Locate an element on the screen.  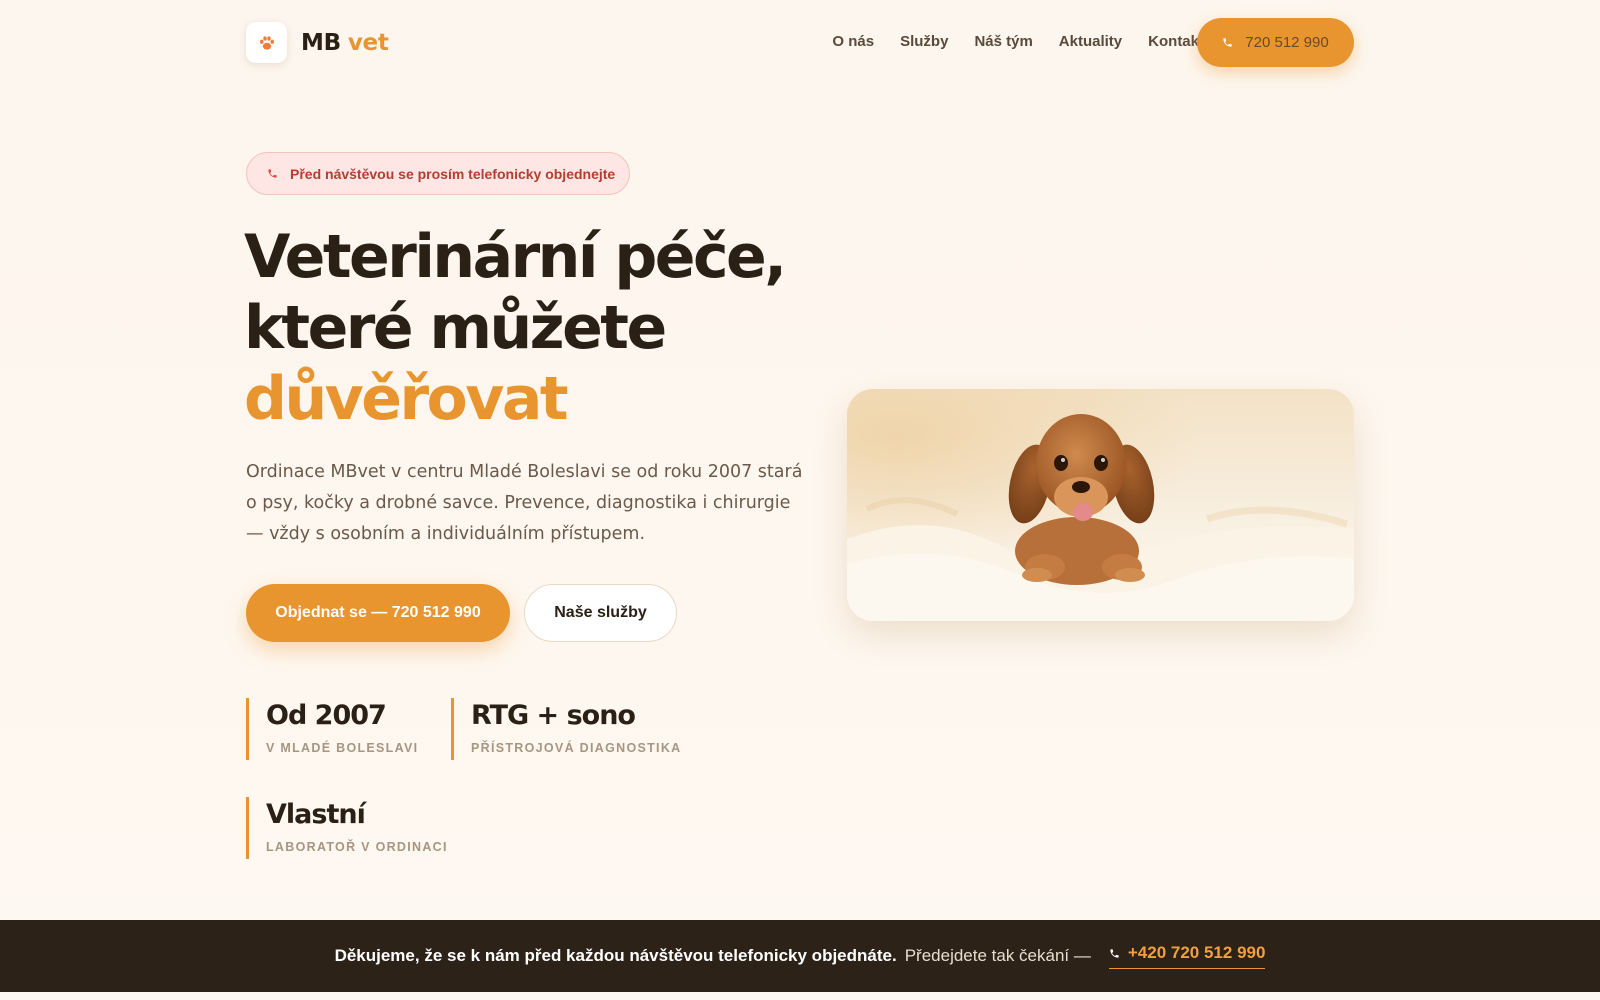
puppy-illustration is located at coordinates (1100, 505).